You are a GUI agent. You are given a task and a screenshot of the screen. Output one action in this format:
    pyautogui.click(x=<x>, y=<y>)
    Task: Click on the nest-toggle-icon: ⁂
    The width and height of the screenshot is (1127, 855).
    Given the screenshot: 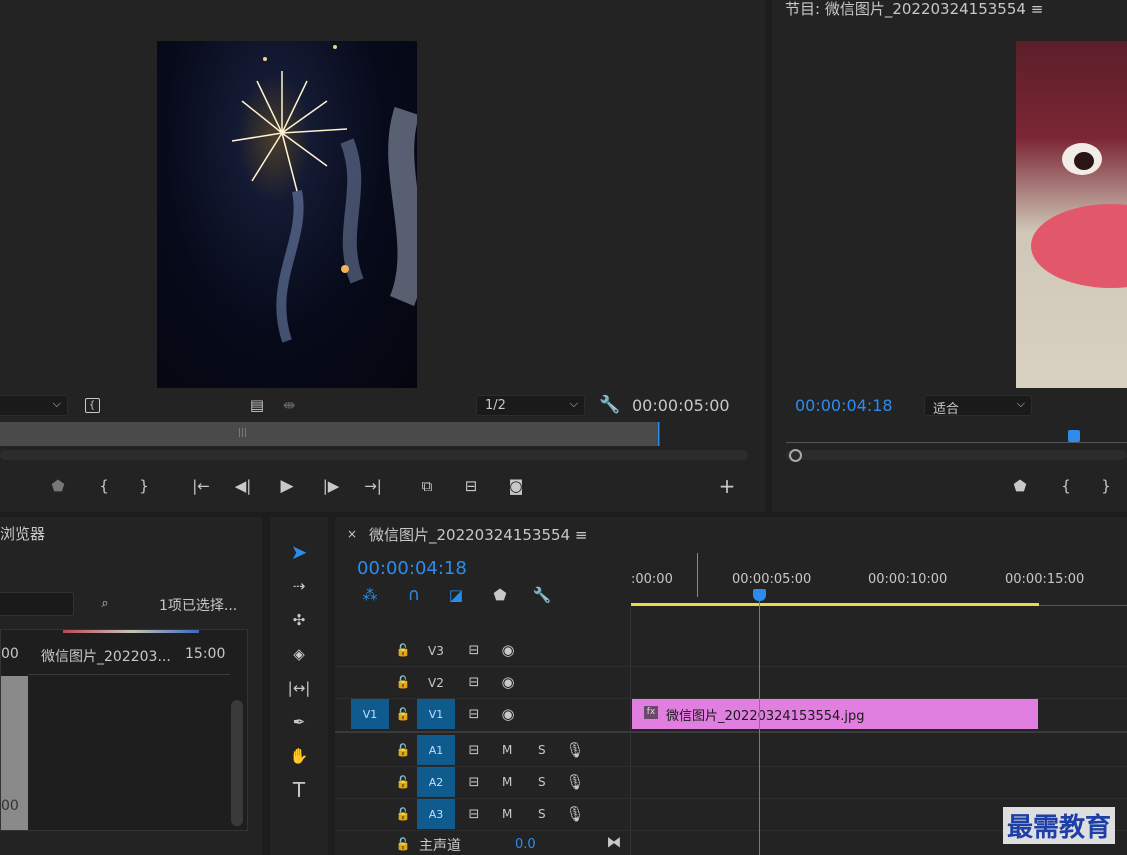 What is the action you would take?
    pyautogui.click(x=370, y=595)
    